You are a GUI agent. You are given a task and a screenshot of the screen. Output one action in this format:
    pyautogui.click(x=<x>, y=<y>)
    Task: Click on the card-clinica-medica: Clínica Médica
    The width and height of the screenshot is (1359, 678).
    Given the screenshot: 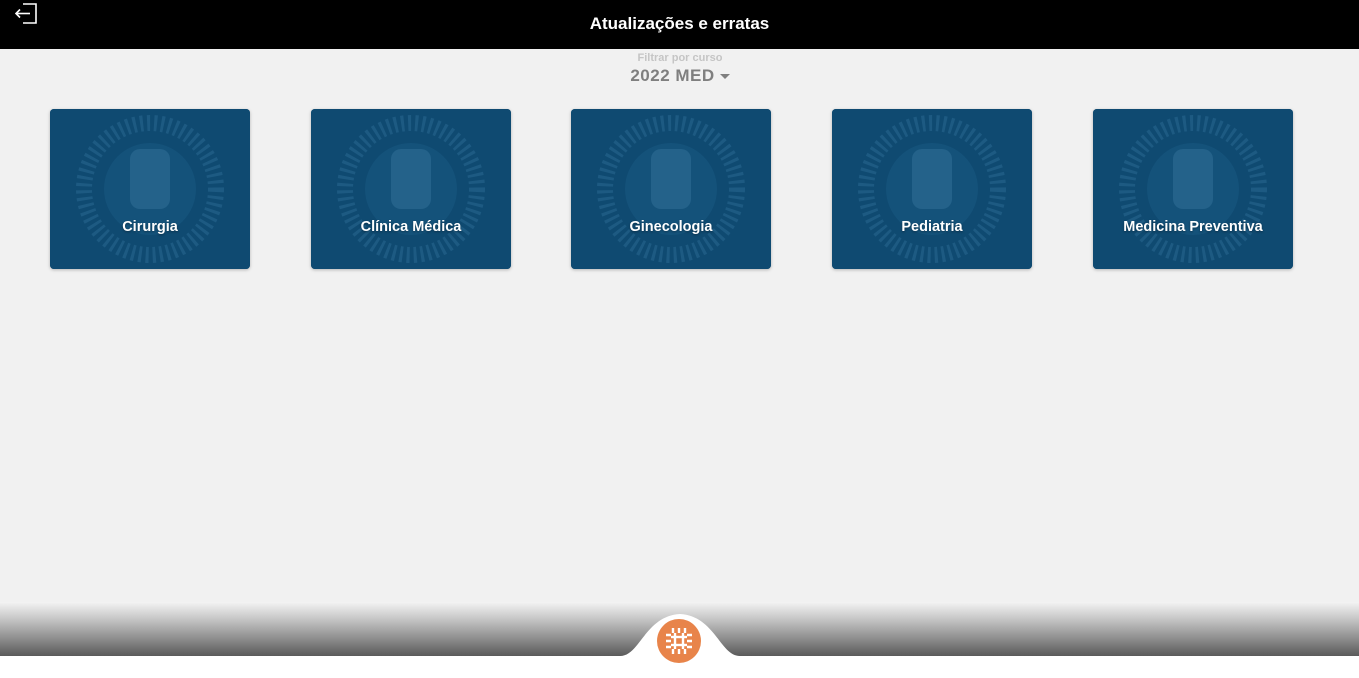 What is the action you would take?
    pyautogui.click(x=411, y=189)
    